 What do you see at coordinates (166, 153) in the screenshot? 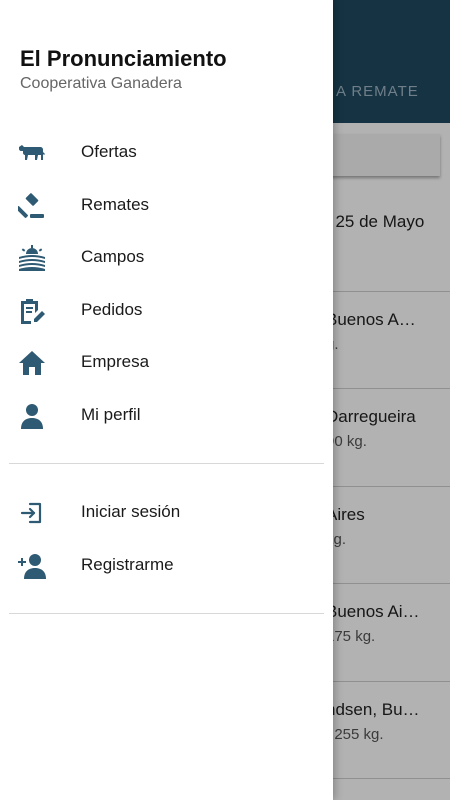
I see `menu-item-ofertas: Ofertas` at bounding box center [166, 153].